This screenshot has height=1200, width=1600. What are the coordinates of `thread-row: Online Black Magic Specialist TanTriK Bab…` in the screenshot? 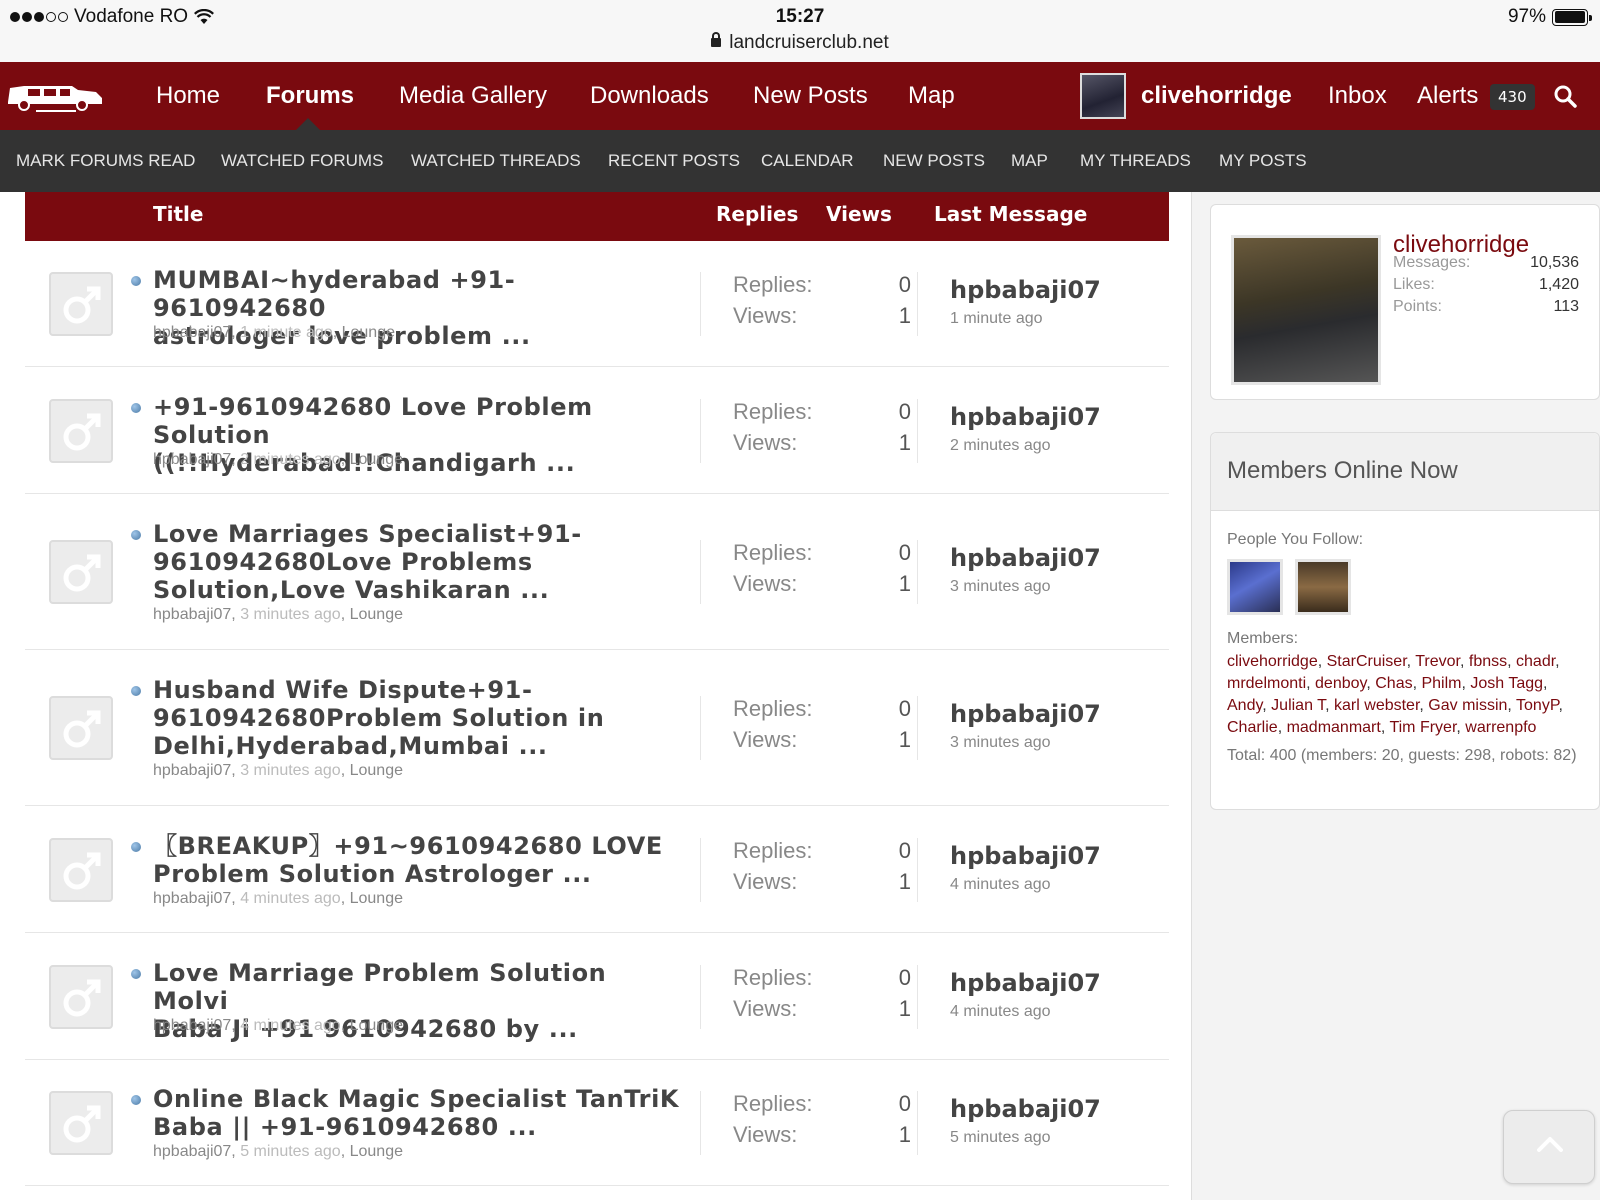 It's located at (597, 1123).